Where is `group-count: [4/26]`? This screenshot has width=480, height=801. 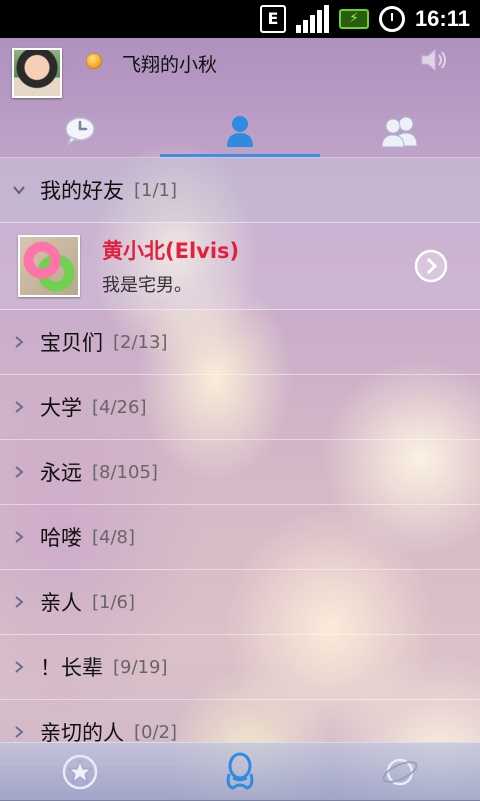 group-count: [4/26] is located at coordinates (119, 407).